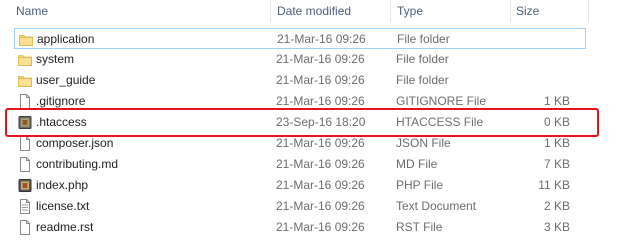 This screenshot has height=249, width=621. What do you see at coordinates (420, 185) in the screenshot?
I see `file-type: PHP File` at bounding box center [420, 185].